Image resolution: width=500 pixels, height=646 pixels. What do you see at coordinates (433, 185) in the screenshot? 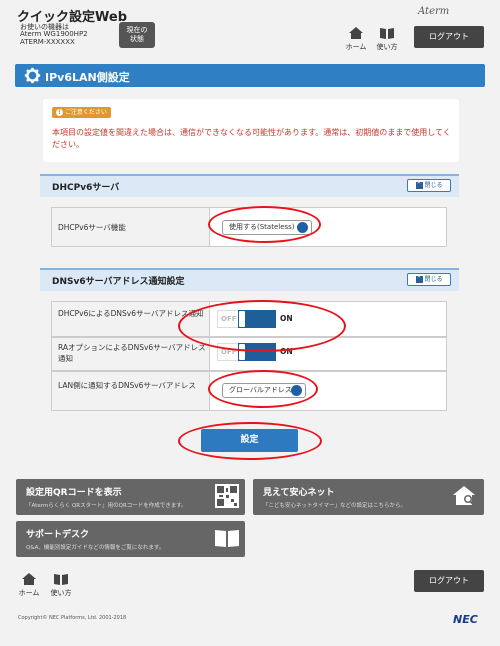
I see `dhcp-close-label: 閉じる` at bounding box center [433, 185].